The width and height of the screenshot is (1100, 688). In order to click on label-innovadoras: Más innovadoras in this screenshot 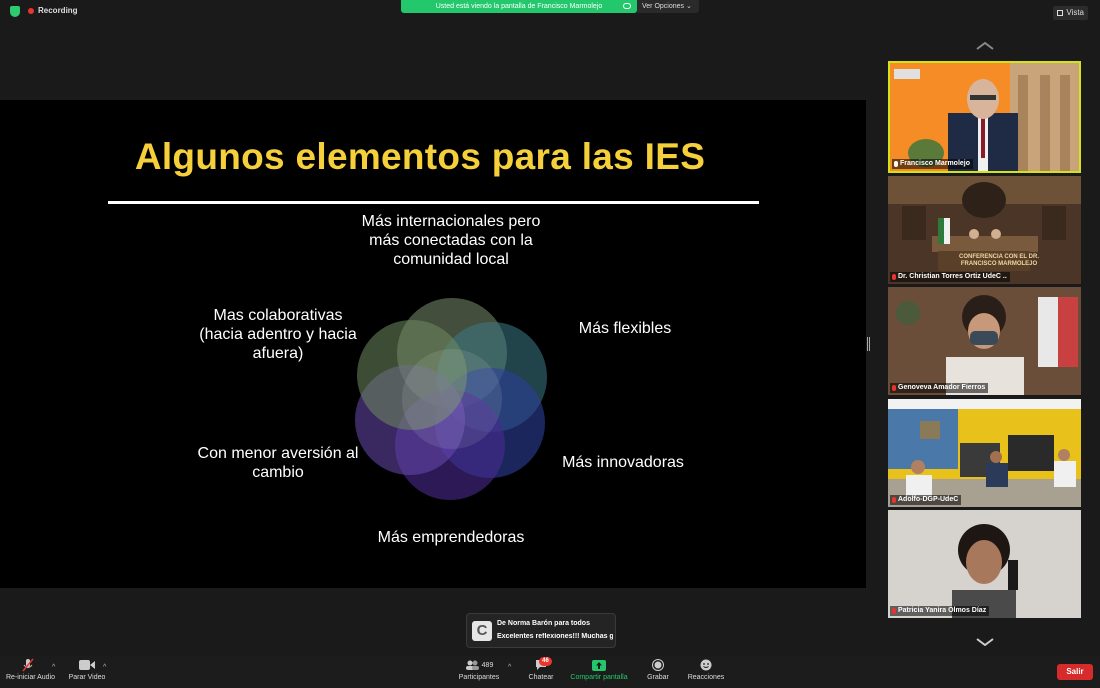, I will do `click(623, 462)`.